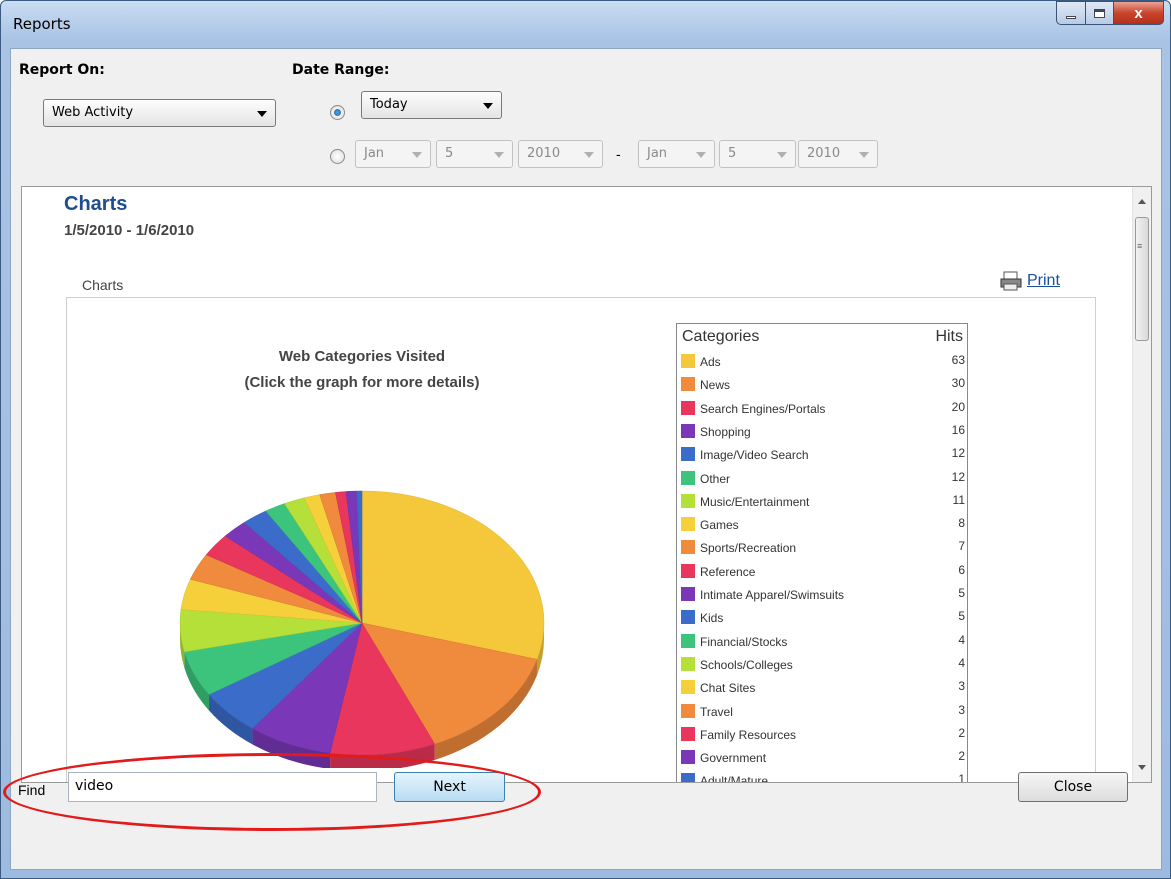 The height and width of the screenshot is (879, 1171). Describe the element at coordinates (676, 154) in the screenshot. I see `to-month-select: Jan` at that location.